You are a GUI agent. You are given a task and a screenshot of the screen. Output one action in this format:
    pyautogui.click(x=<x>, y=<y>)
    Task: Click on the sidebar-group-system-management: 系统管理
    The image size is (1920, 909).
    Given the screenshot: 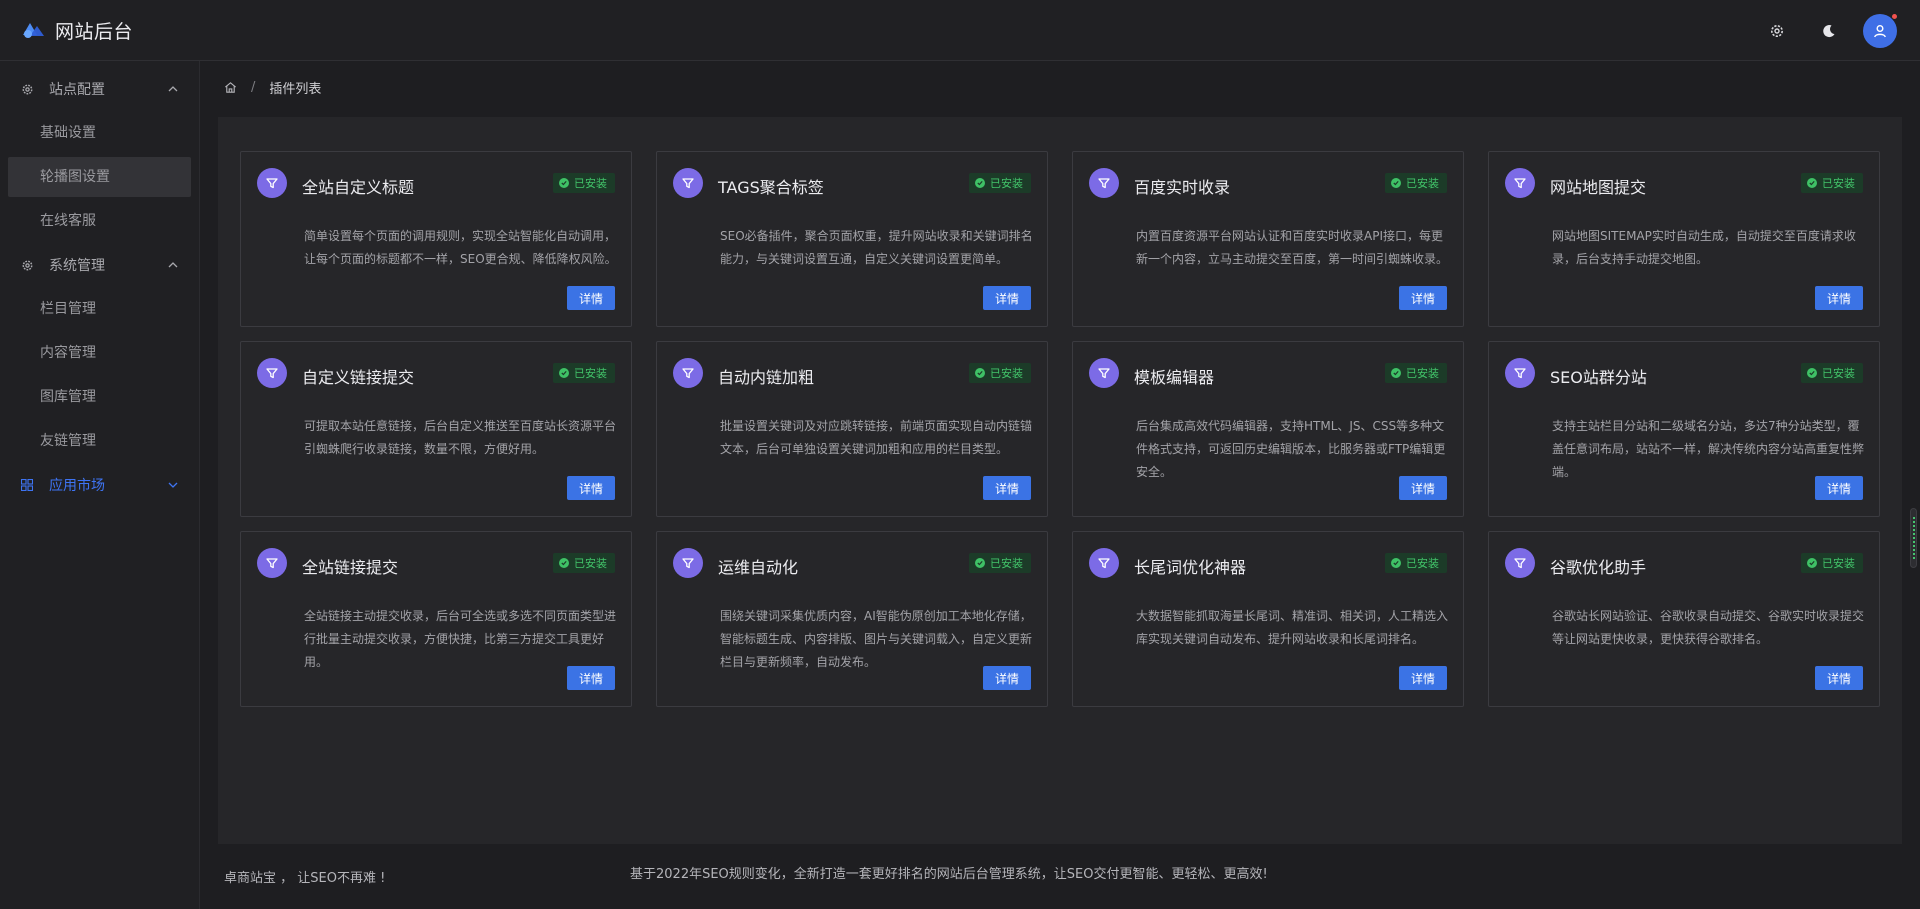 What is the action you would take?
    pyautogui.click(x=99, y=265)
    